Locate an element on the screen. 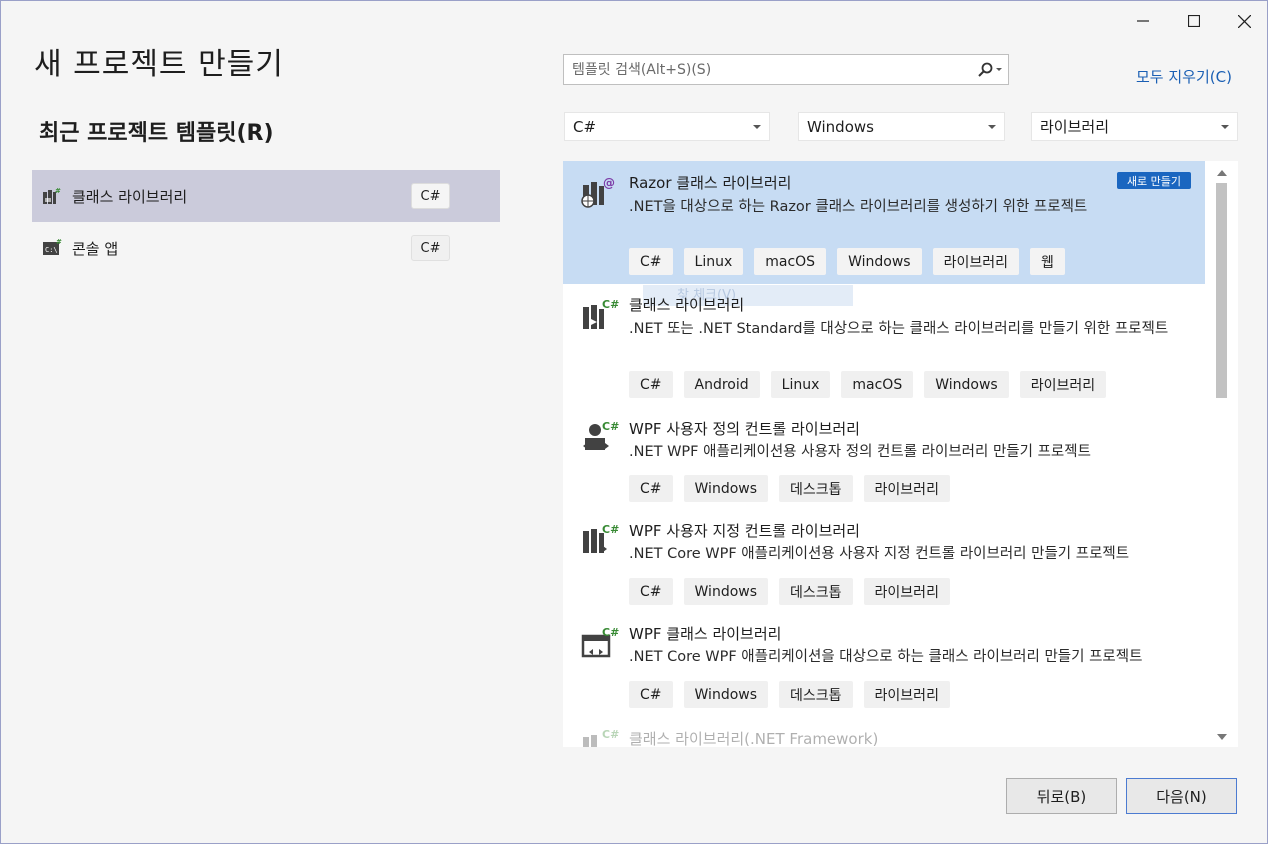 The width and height of the screenshot is (1268, 844). template-title: WPF 사용자 정의 컨트롤 라이브러리 is located at coordinates (744, 429).